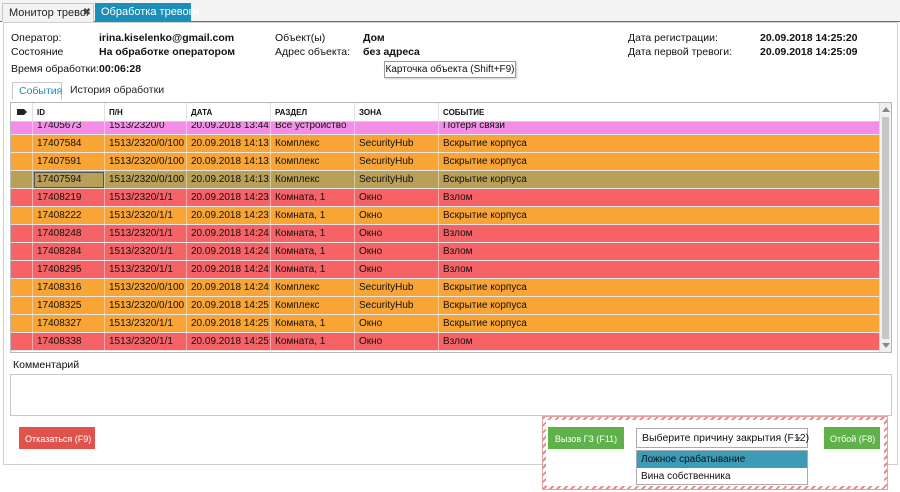  What do you see at coordinates (886, 345) in the screenshot?
I see `scroll-down-arrow-icon` at bounding box center [886, 345].